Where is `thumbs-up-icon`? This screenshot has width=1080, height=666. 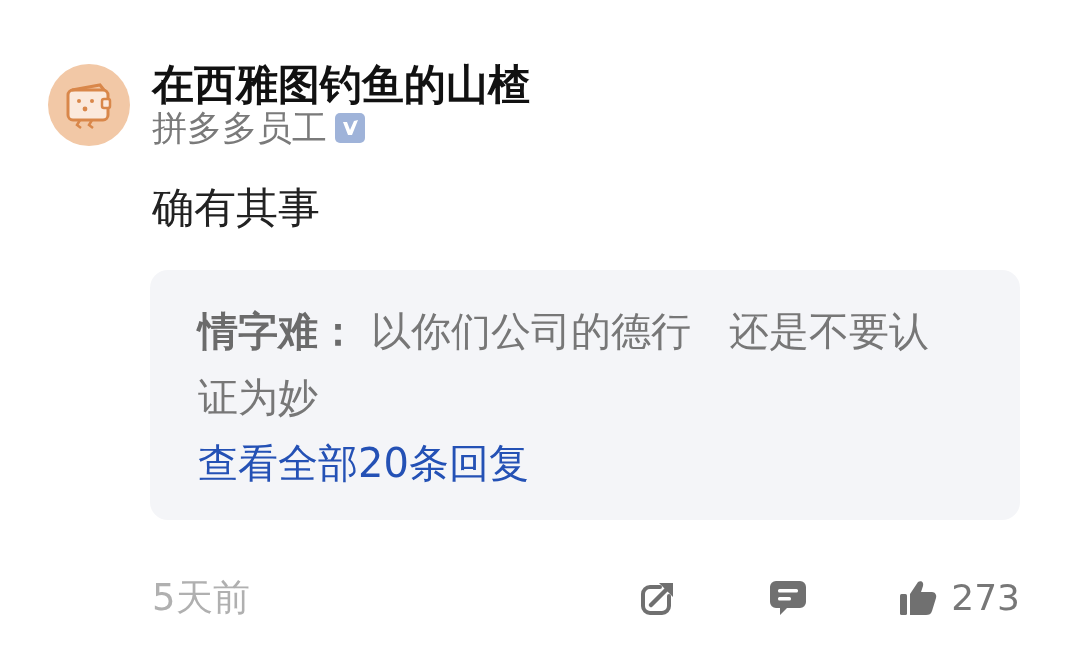 thumbs-up-icon is located at coordinates (918, 598).